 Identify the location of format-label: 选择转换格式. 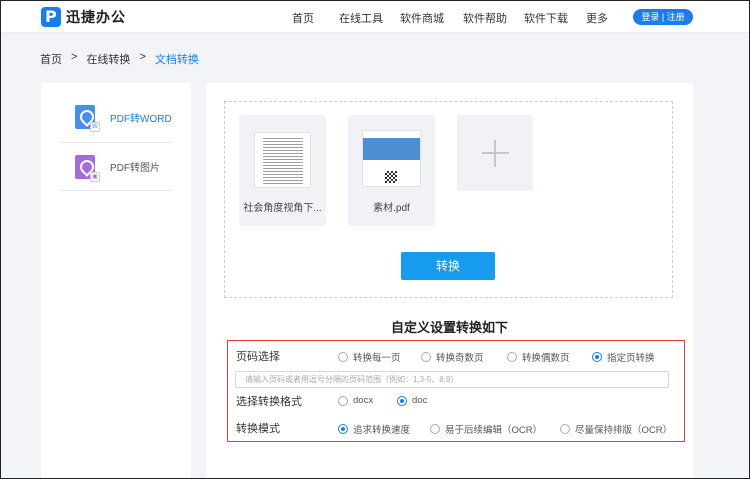
(269, 402).